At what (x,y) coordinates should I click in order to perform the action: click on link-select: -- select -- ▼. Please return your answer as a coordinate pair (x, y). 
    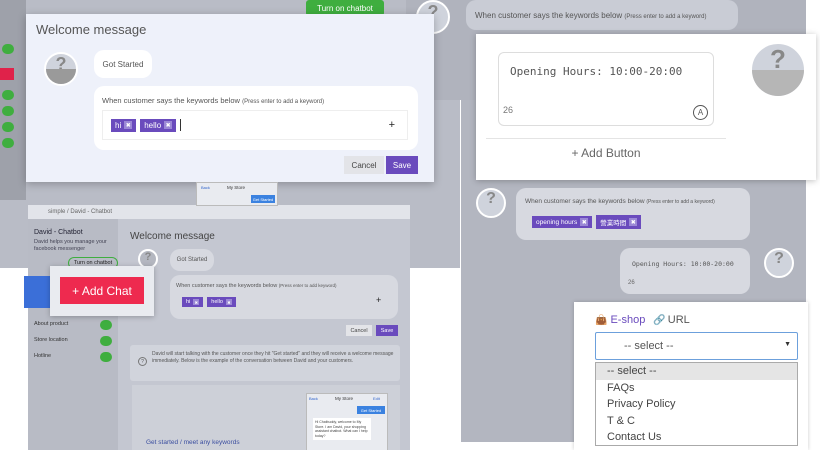
    Looking at the image, I should click on (696, 346).